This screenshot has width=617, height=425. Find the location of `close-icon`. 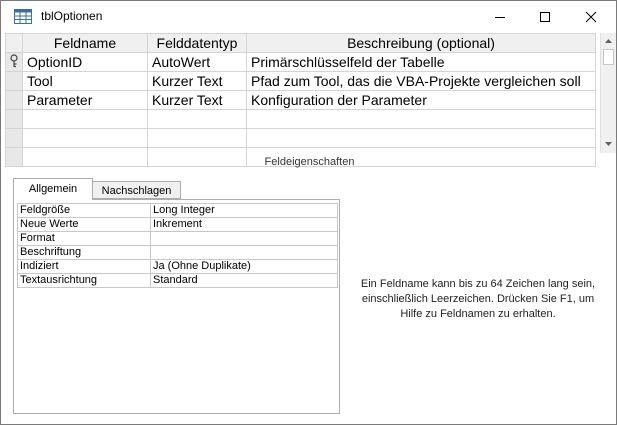

close-icon is located at coordinates (591, 16).